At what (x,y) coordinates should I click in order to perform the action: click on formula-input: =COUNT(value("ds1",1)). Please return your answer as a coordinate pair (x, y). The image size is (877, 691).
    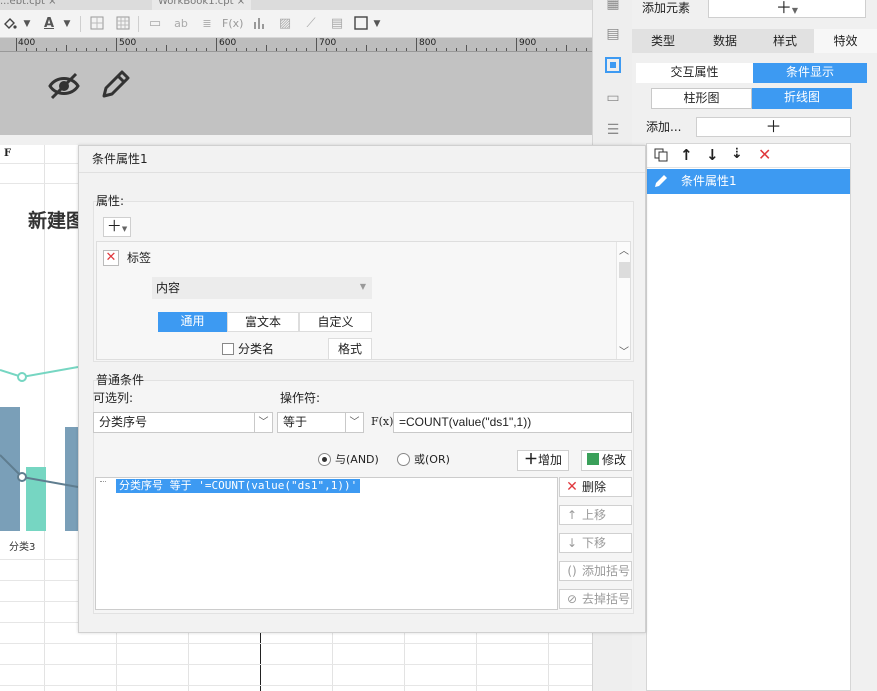
    Looking at the image, I should click on (512, 422).